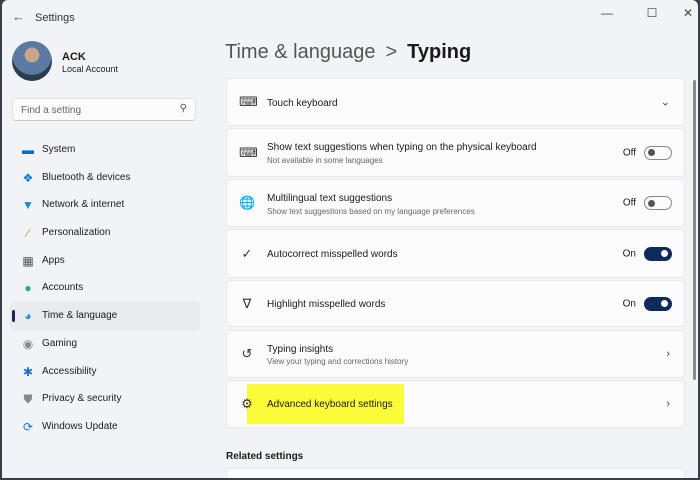 The width and height of the screenshot is (700, 480). I want to click on sidebar-item-personalization: ∕ Personalization, so click(105, 233).